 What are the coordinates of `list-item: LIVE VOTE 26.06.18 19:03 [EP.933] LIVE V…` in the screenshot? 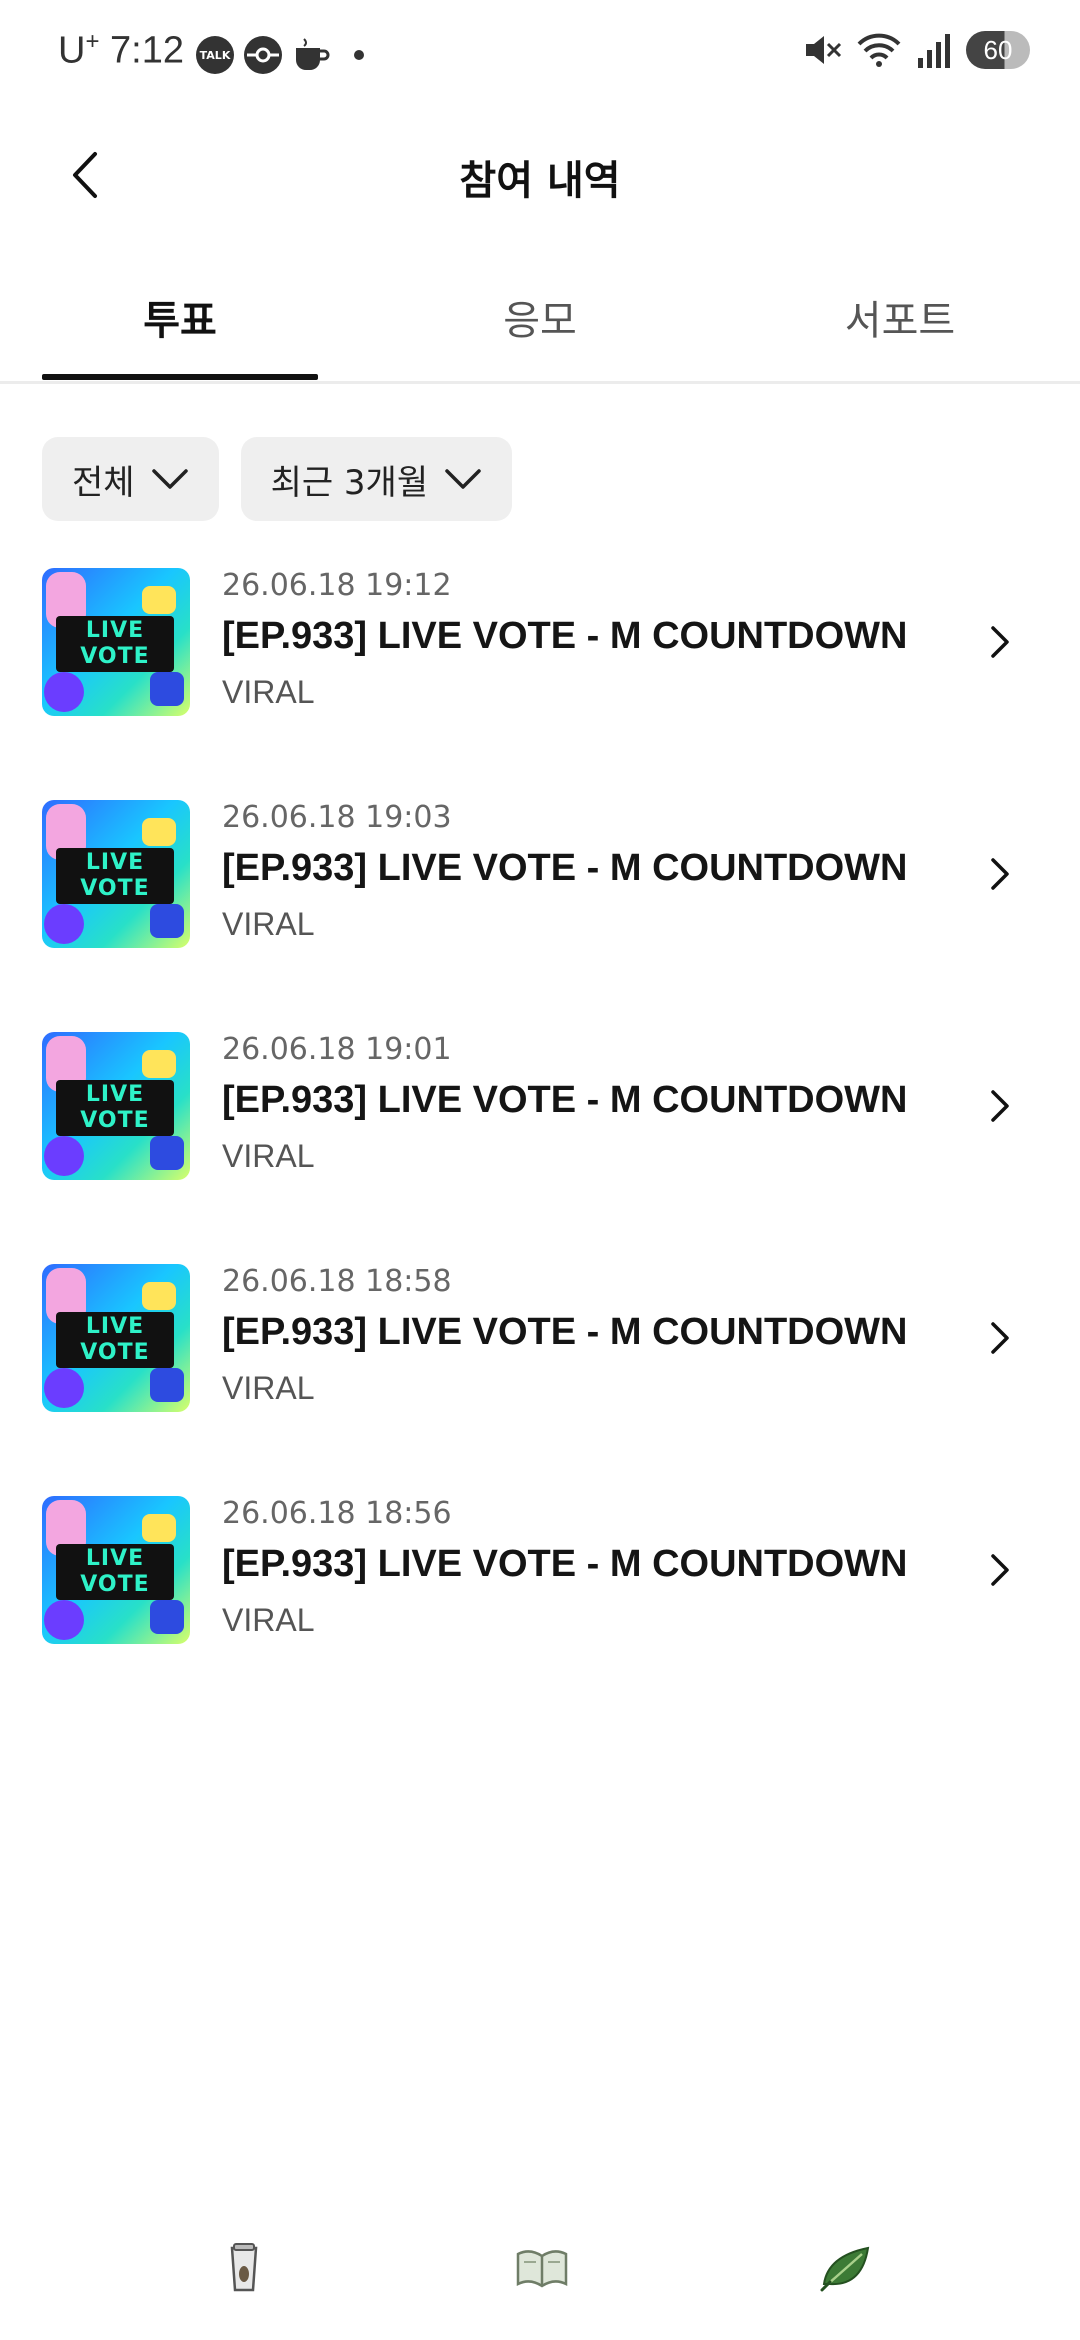 It's located at (540, 914).